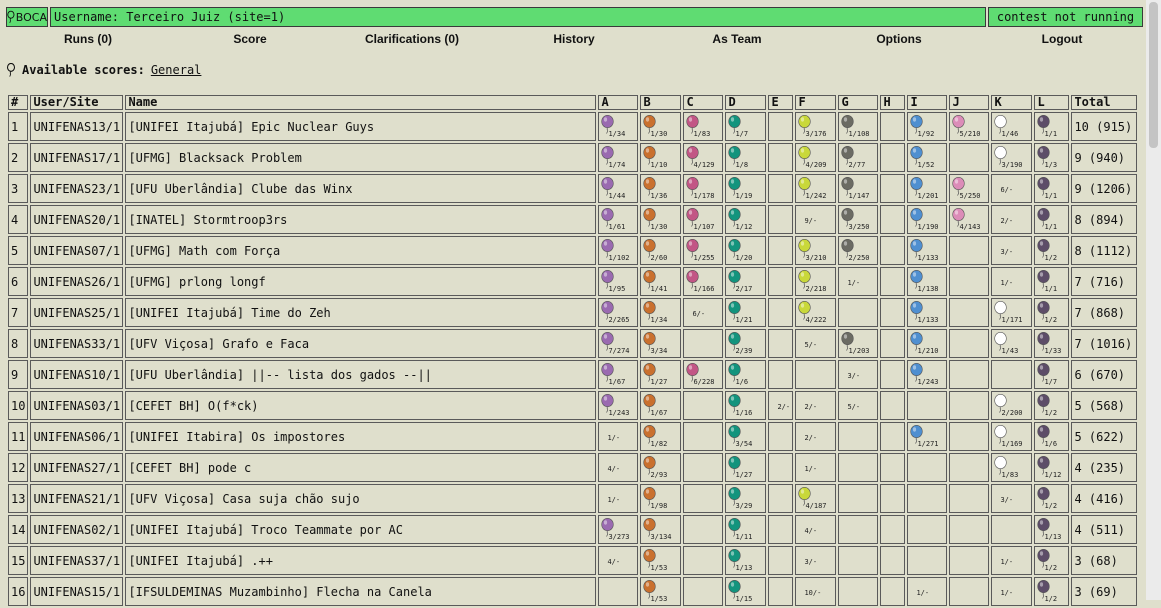 The width and height of the screenshot is (1161, 608). What do you see at coordinates (746, 219) in the screenshot?
I see `problem-cell-d: 1/12` at bounding box center [746, 219].